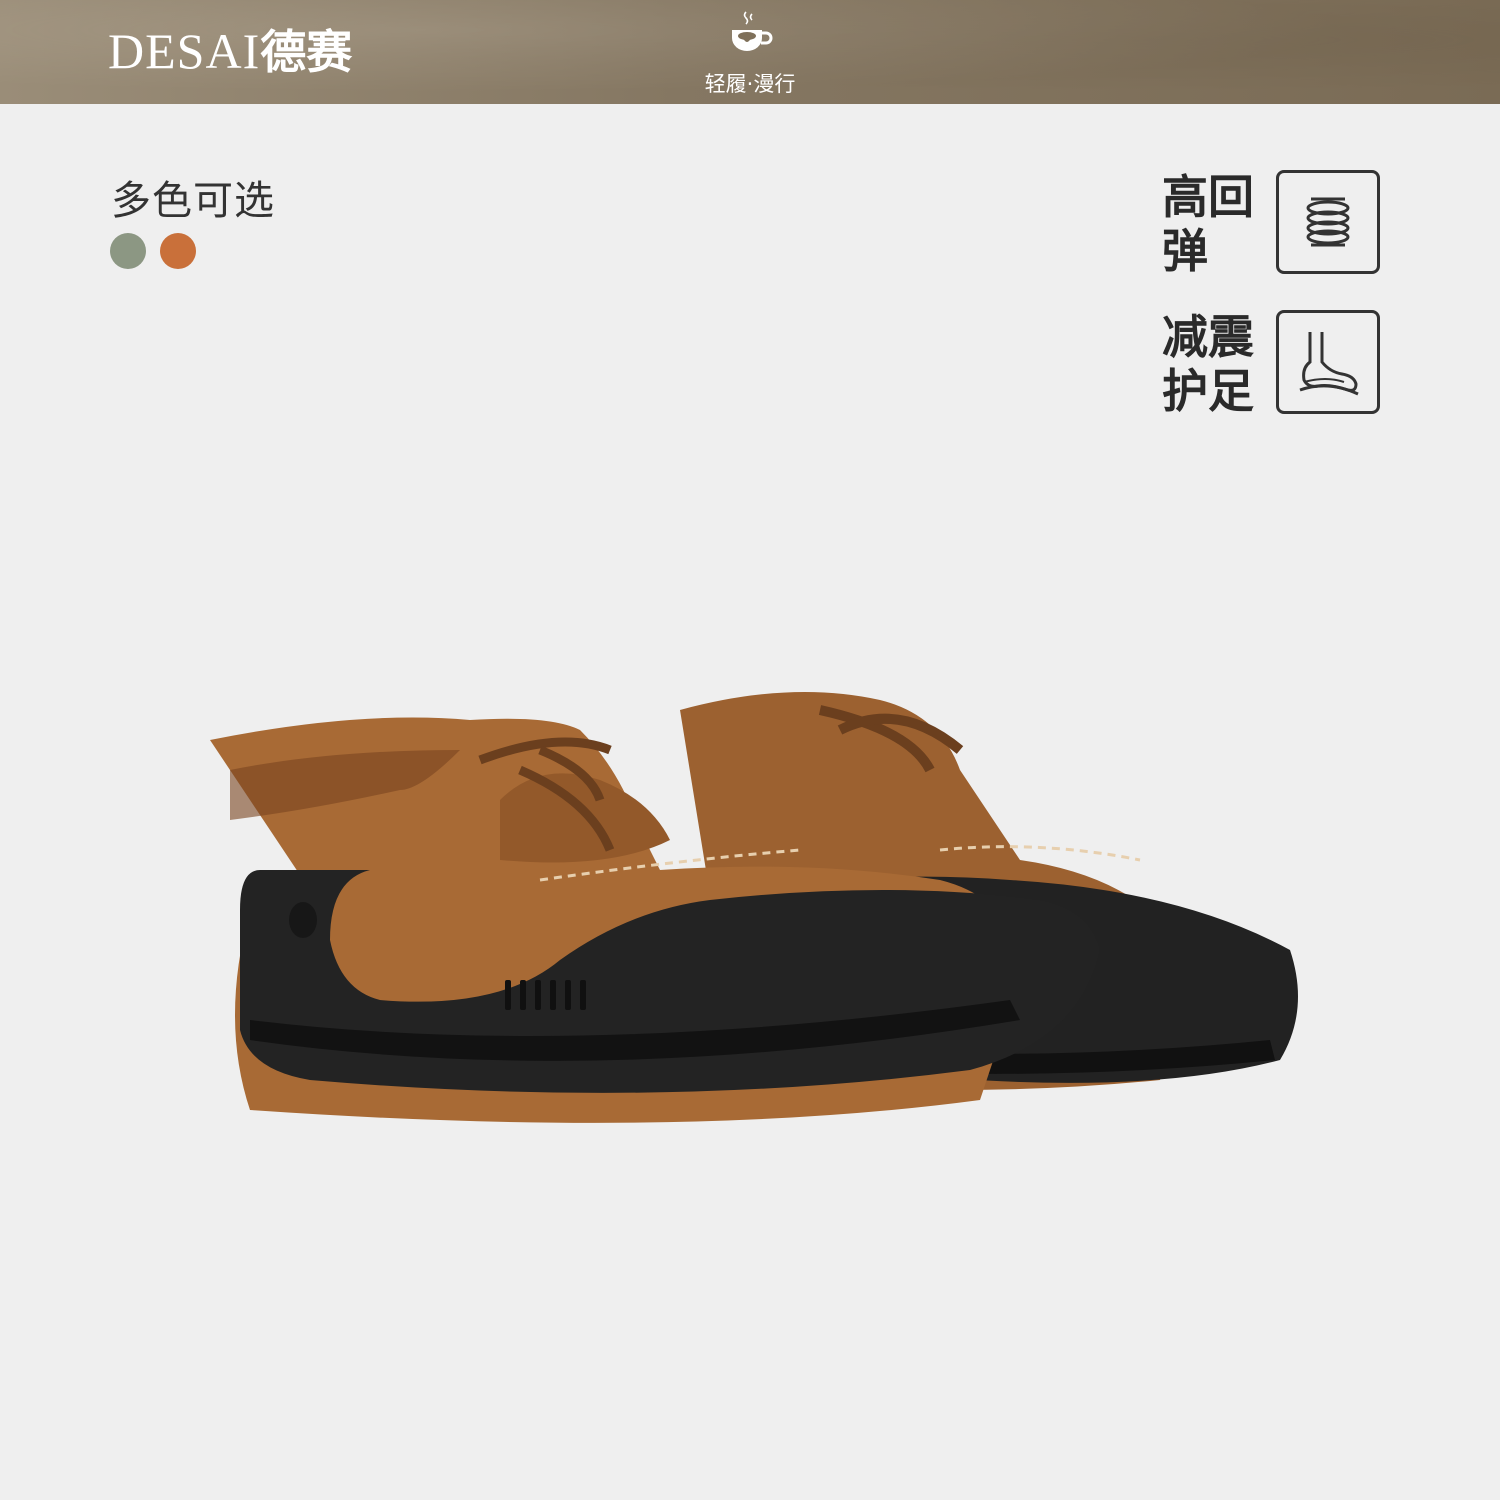  Describe the element at coordinates (1185, 251) in the screenshot. I see `feature-label-line: 弹` at that location.